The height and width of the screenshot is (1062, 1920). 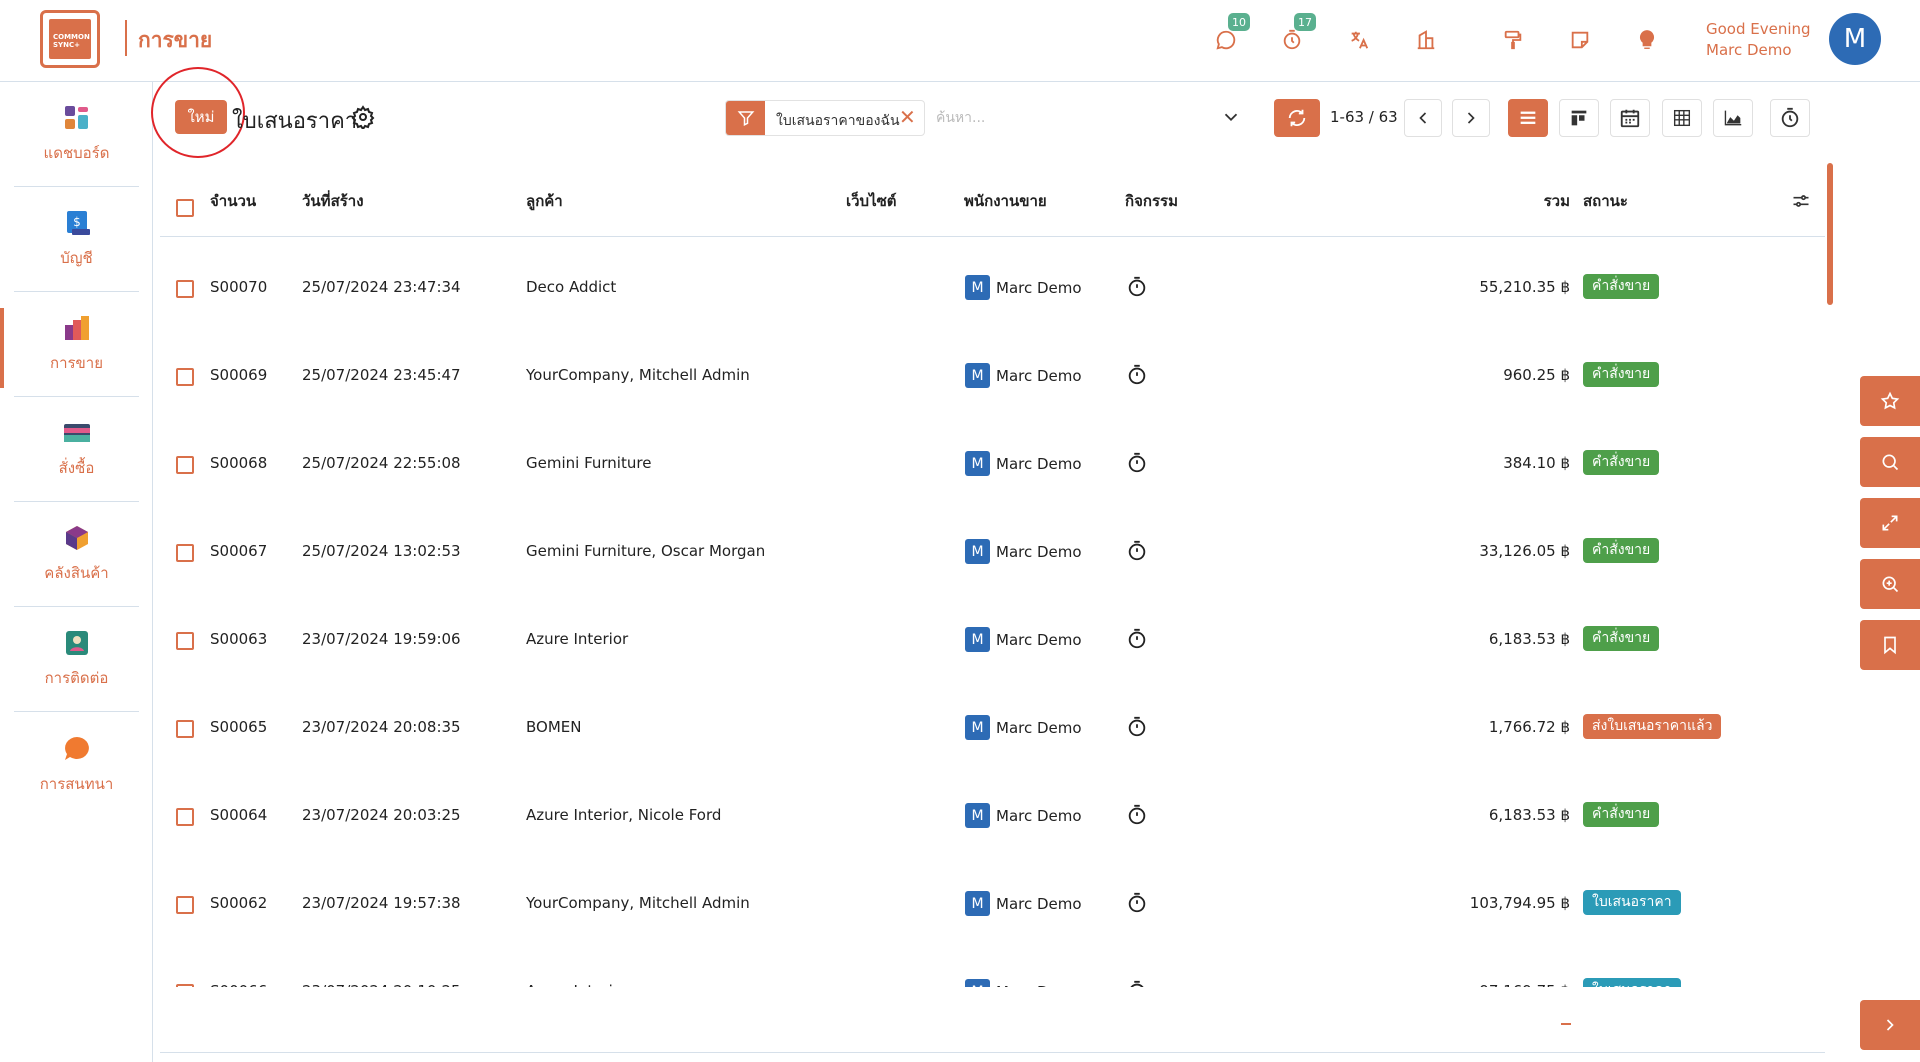 What do you see at coordinates (1890, 401) in the screenshot?
I see `favorites-tool-button` at bounding box center [1890, 401].